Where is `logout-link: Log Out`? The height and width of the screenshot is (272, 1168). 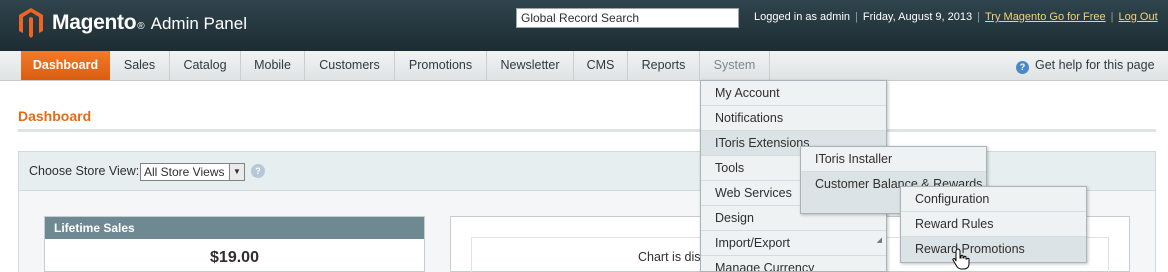 logout-link: Log Out is located at coordinates (1138, 17).